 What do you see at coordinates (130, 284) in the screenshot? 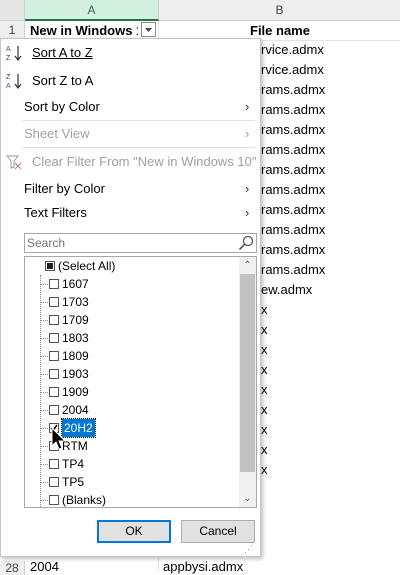
I see `filter-list-item: 1607` at bounding box center [130, 284].